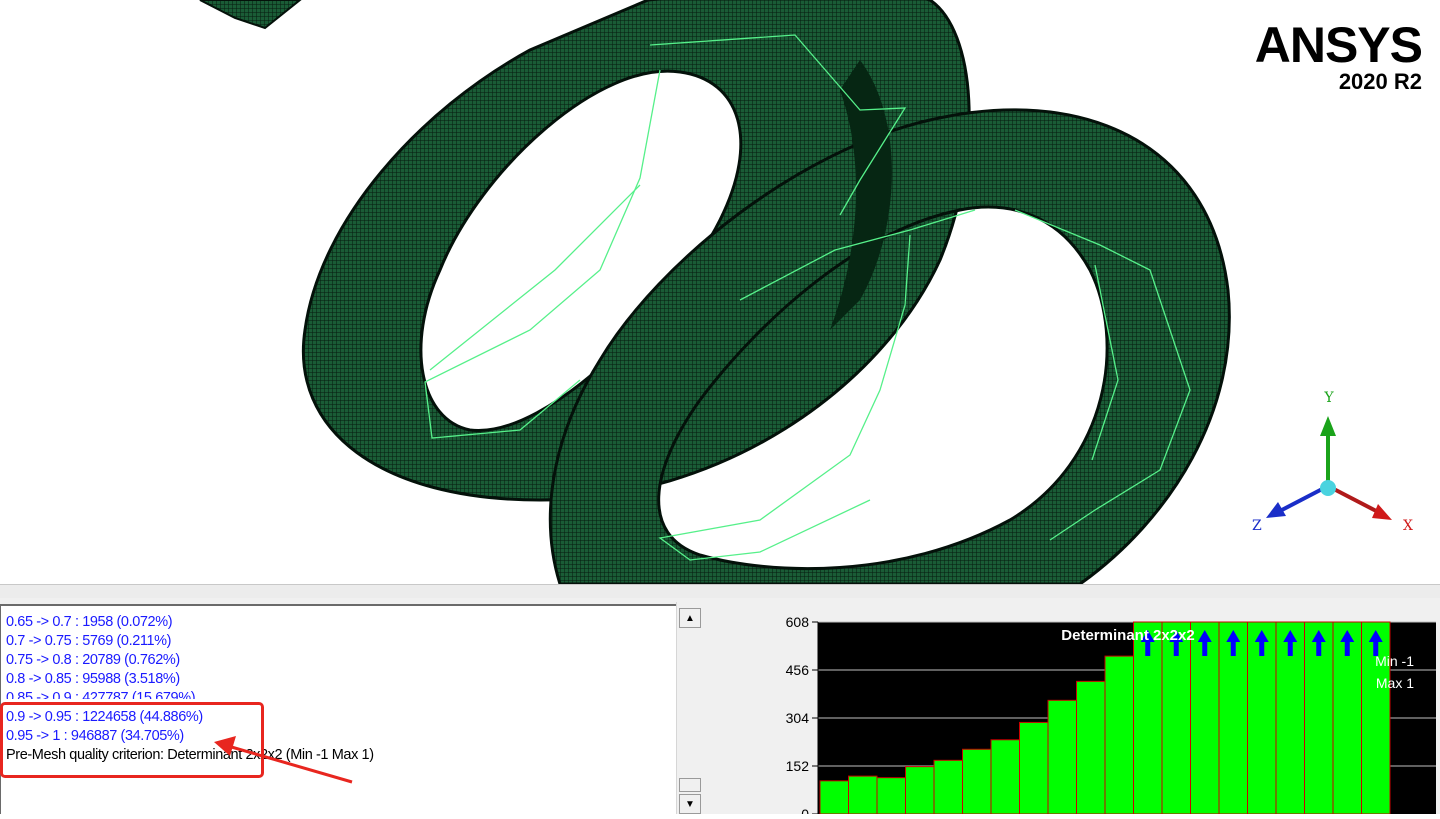 This screenshot has width=1440, height=819. What do you see at coordinates (283, 760) in the screenshot?
I see `annotation-arrow` at bounding box center [283, 760].